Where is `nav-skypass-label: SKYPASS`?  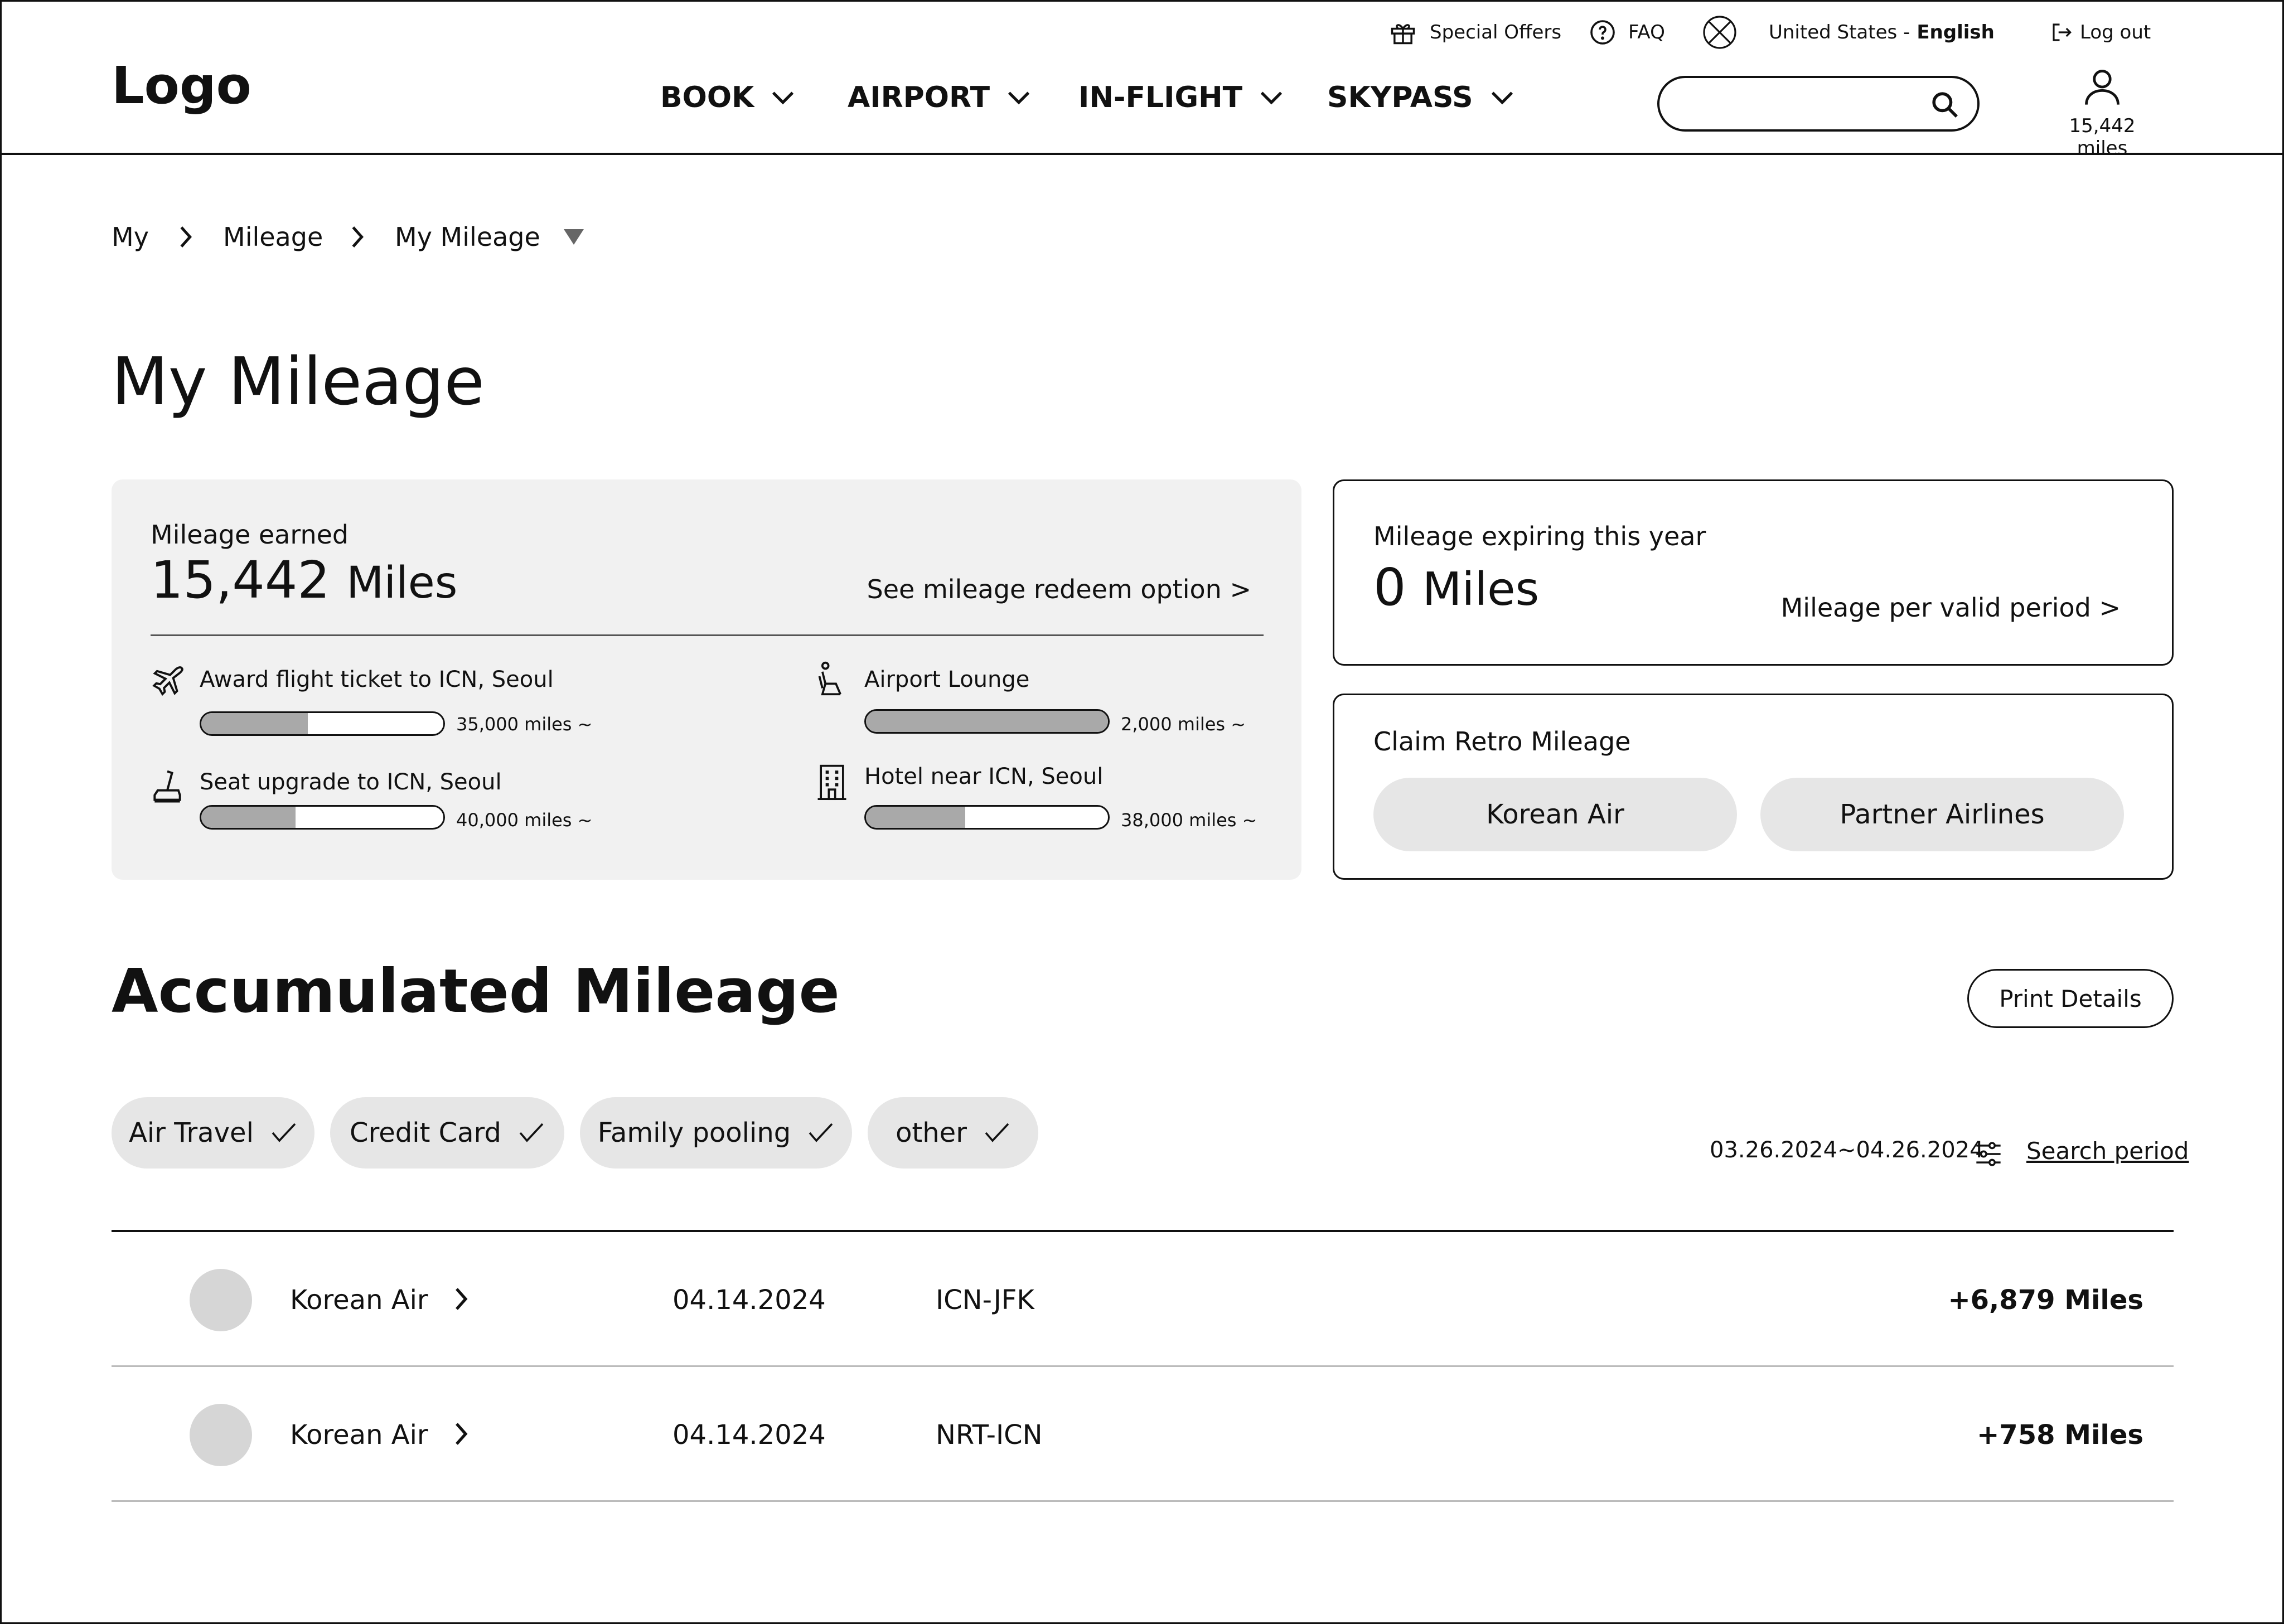
nav-skypass-label: SKYPASS is located at coordinates (1400, 97).